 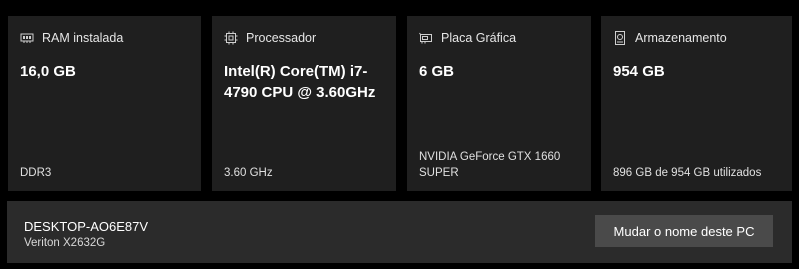 What do you see at coordinates (86, 226) in the screenshot?
I see `device-name: DESKTOP-AO6E87V` at bounding box center [86, 226].